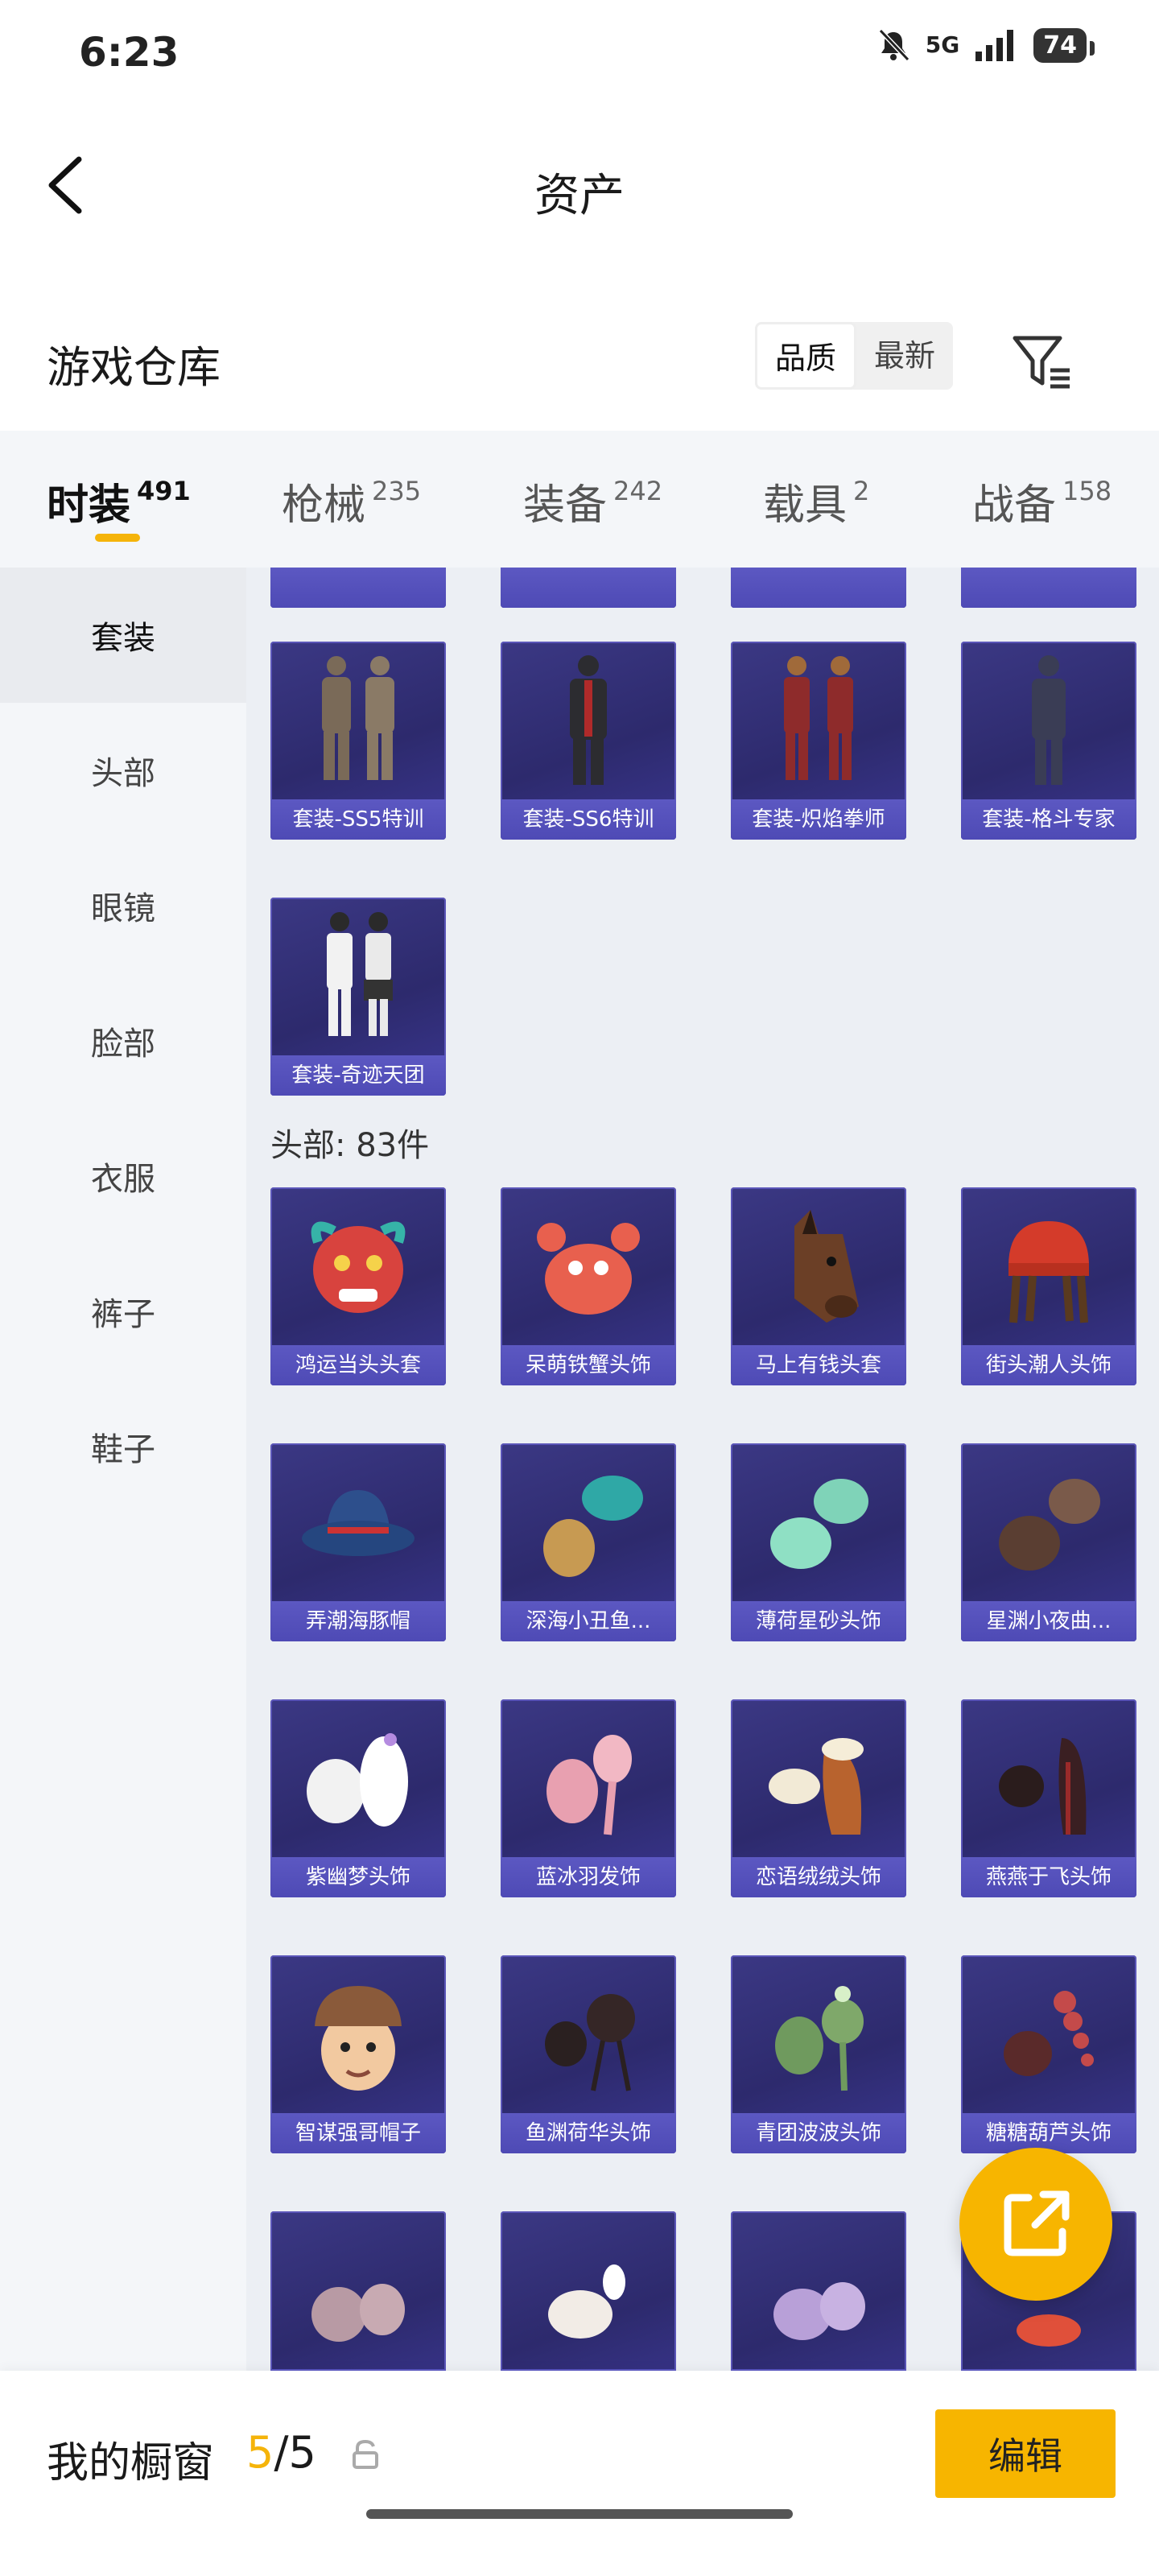 This screenshot has width=1159, height=2576. I want to click on sort-toggle: 品质 最新, so click(854, 356).